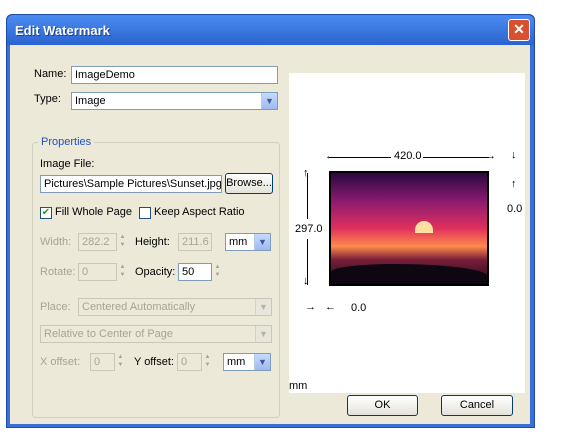 The image size is (571, 445). Describe the element at coordinates (55, 307) in the screenshot. I see `place-label: Place:` at that location.